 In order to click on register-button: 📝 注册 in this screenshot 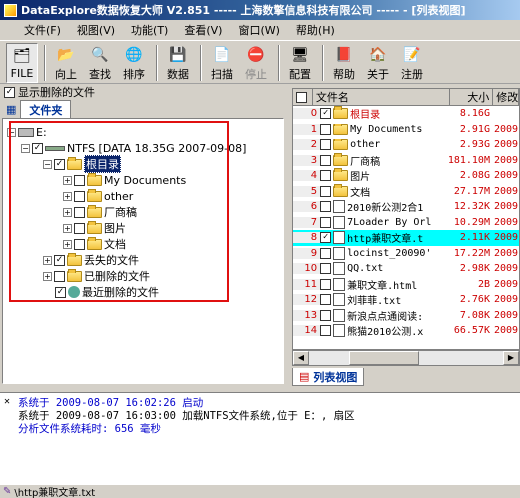, I will do `click(412, 63)`.